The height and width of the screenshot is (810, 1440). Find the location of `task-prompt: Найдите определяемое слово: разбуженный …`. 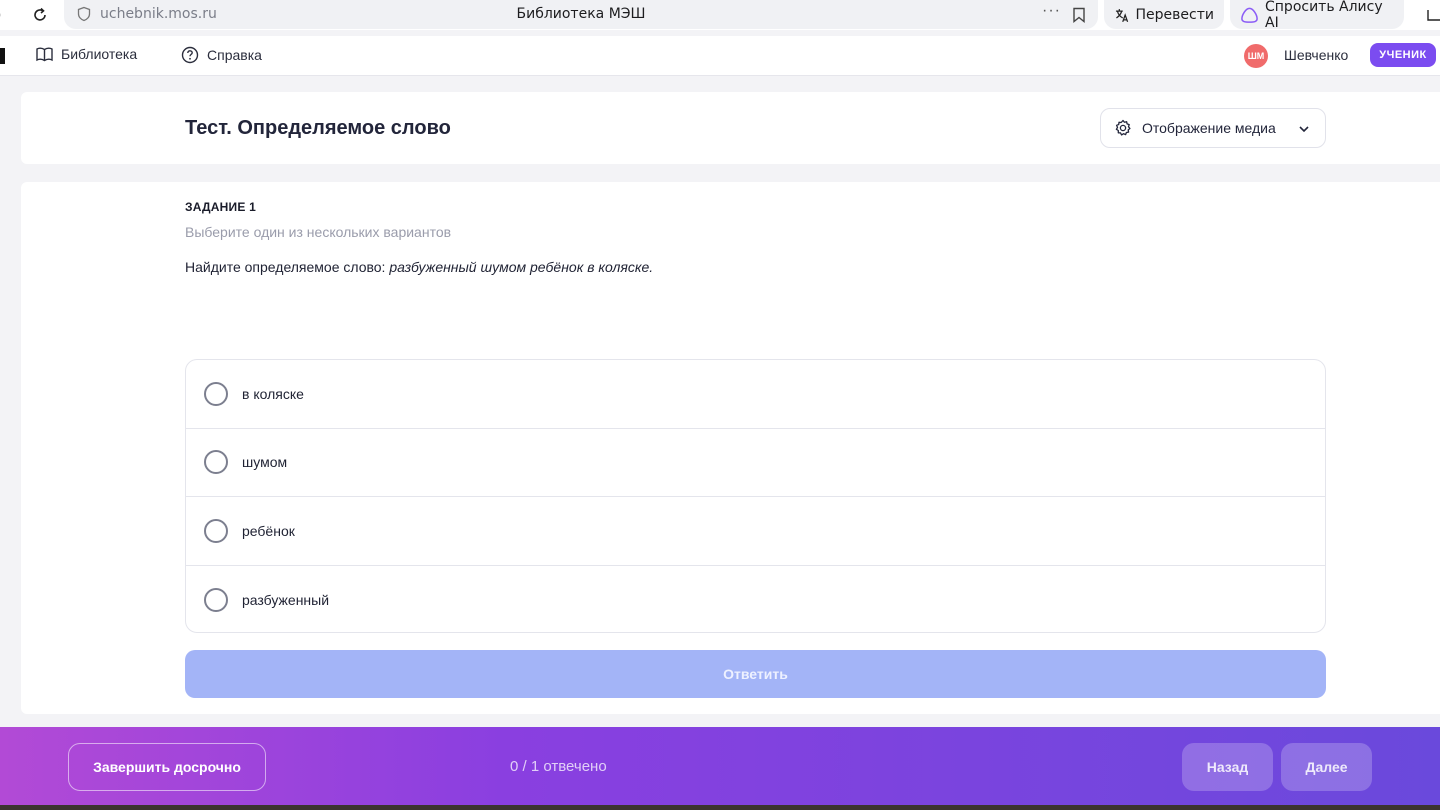

task-prompt: Найдите определяемое слово: разбуженный … is located at coordinates (419, 267).